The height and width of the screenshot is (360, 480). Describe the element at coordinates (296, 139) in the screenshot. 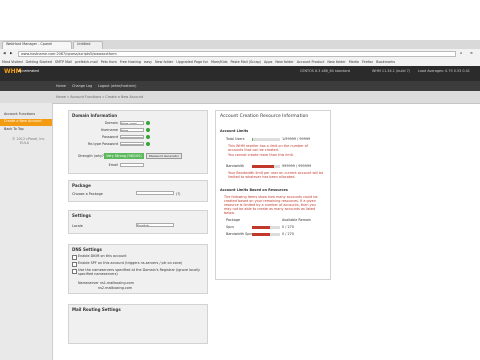

I see `total-users-value: 1/99999 / 99999` at that location.